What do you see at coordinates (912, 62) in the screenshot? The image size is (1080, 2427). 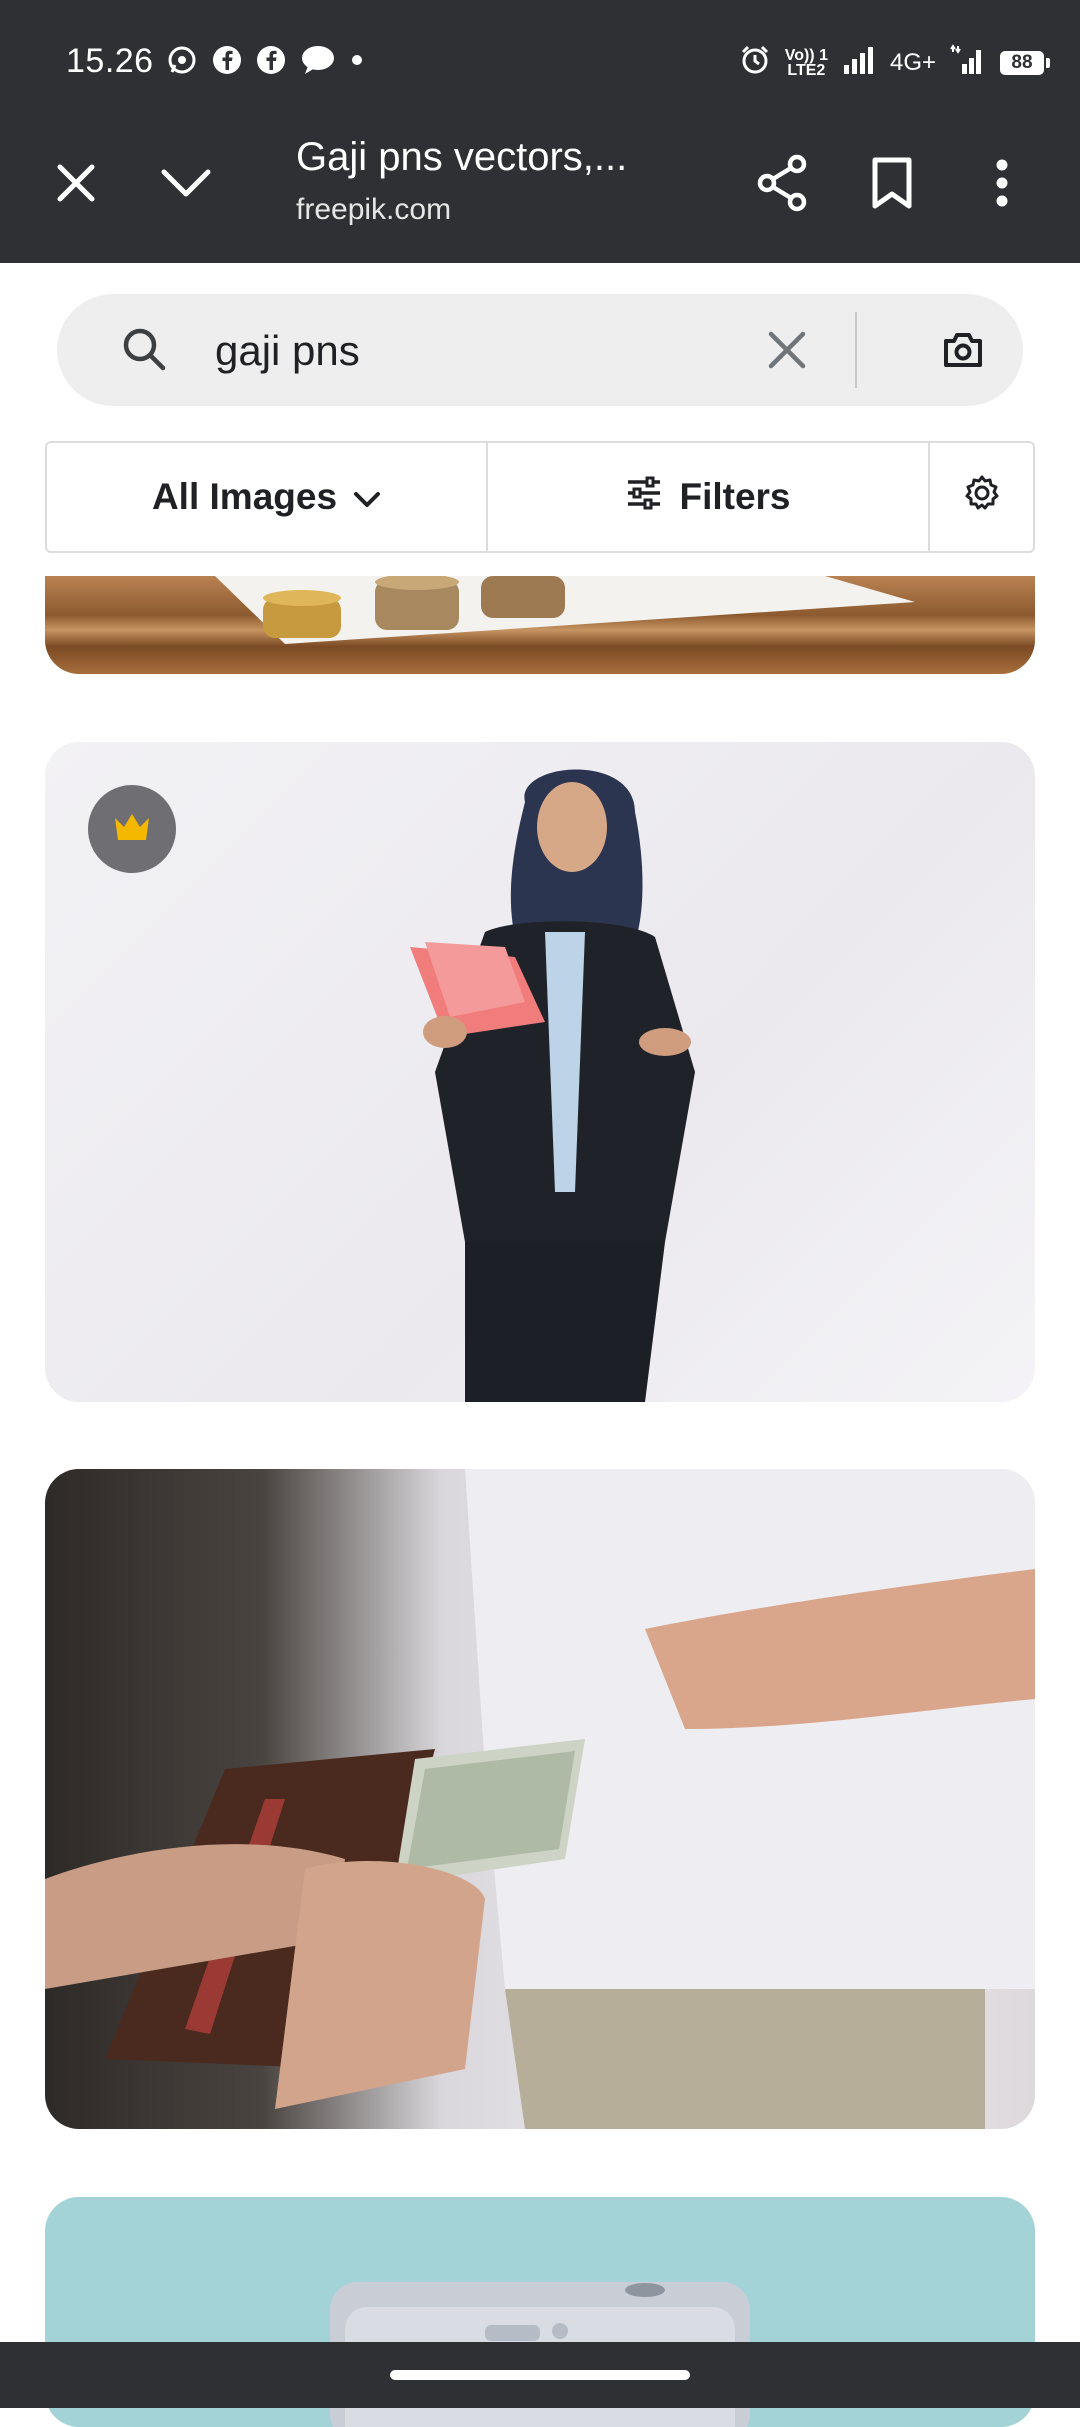 I see `network-type-label: 4G+` at bounding box center [912, 62].